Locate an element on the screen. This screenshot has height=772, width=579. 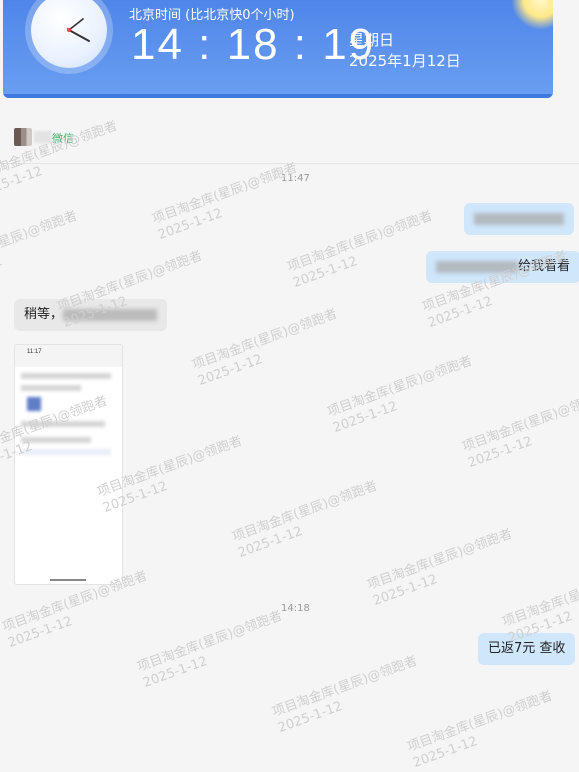
message-bubble-sent: 已返7元 查收 is located at coordinates (527, 649).